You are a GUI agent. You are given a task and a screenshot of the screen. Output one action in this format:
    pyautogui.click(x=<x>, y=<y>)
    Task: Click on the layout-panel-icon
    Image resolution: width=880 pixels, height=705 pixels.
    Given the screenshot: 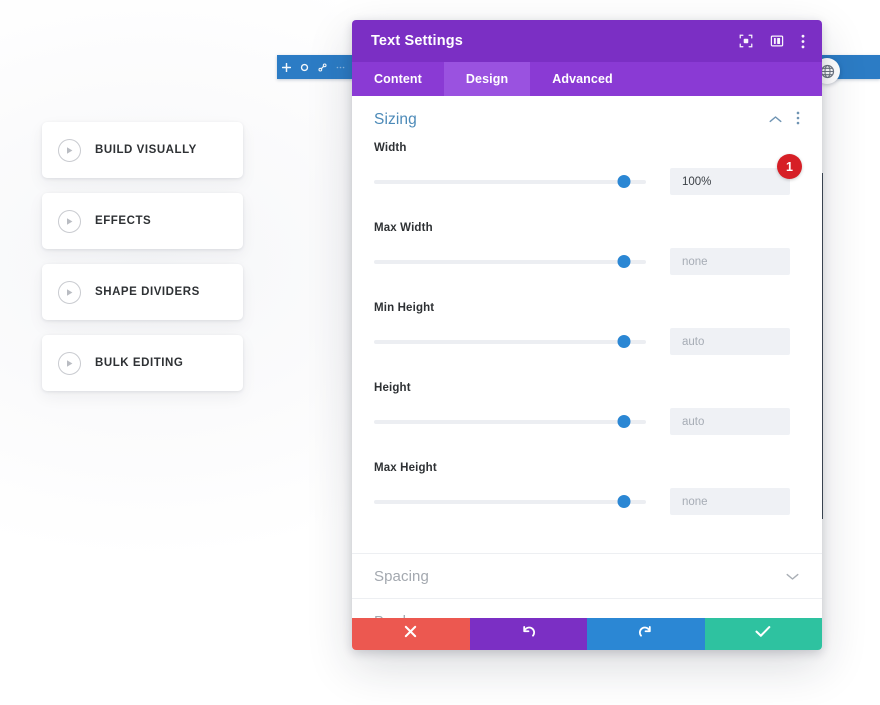 What is the action you would take?
    pyautogui.click(x=777, y=41)
    